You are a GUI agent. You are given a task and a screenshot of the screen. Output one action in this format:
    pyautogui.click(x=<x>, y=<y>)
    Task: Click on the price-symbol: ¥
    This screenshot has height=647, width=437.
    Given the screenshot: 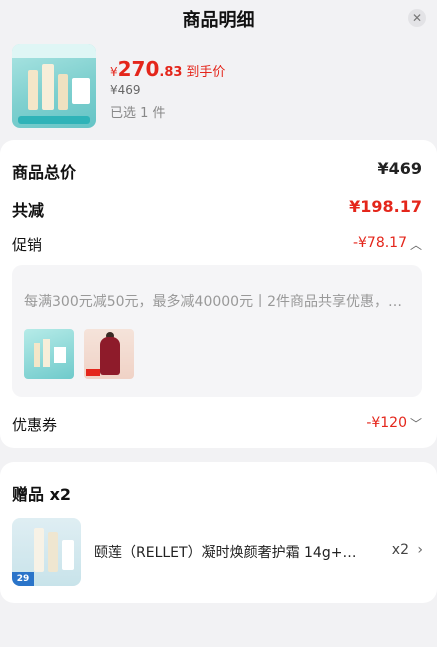 What is the action you would take?
    pyautogui.click(x=114, y=72)
    